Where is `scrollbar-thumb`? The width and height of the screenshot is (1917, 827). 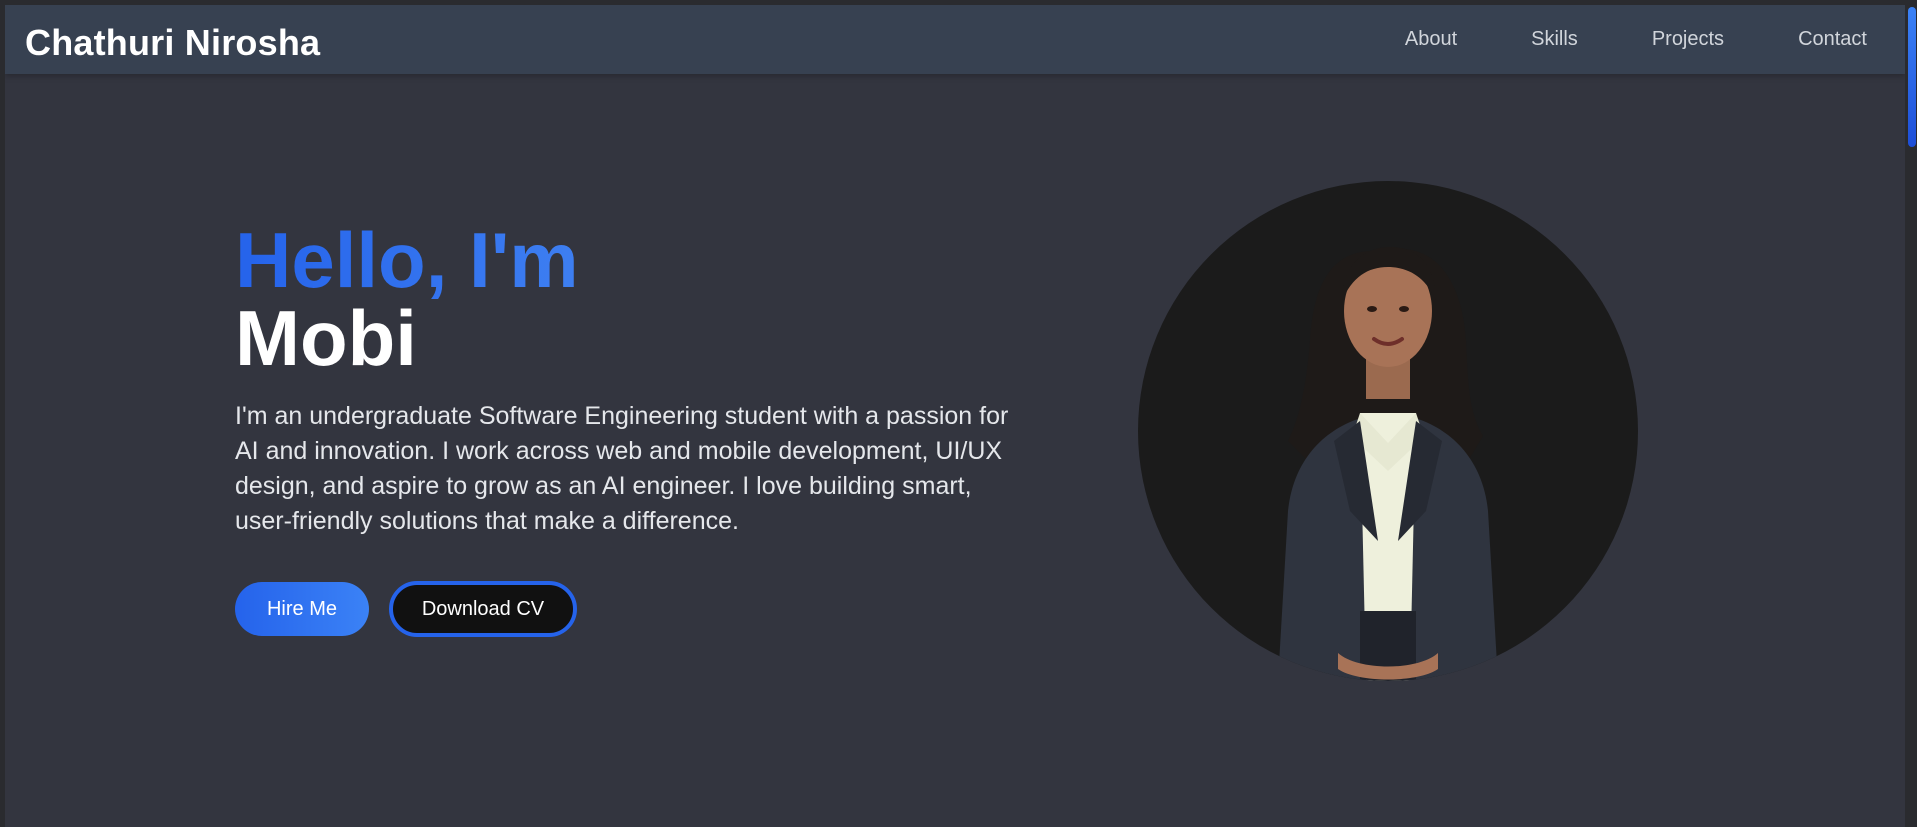
scrollbar-thumb is located at coordinates (1912, 77).